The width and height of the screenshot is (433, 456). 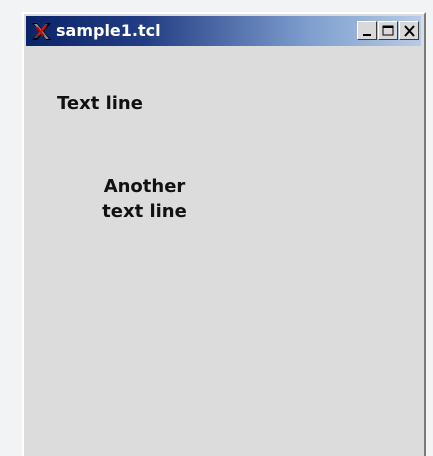 What do you see at coordinates (108, 30) in the screenshot?
I see `window-title: sample1.tcl` at bounding box center [108, 30].